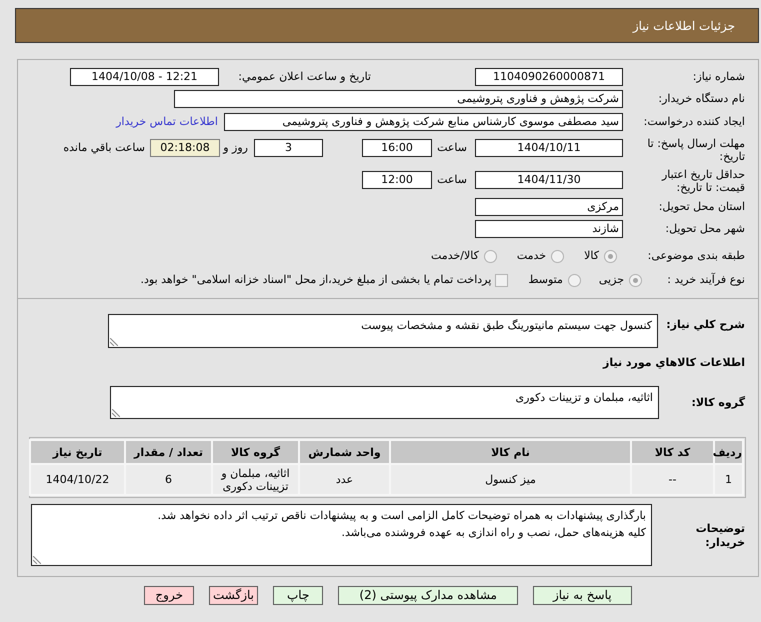 The height and width of the screenshot is (622, 761). What do you see at coordinates (728, 479) in the screenshot?
I see `table-cell: 1` at bounding box center [728, 479].